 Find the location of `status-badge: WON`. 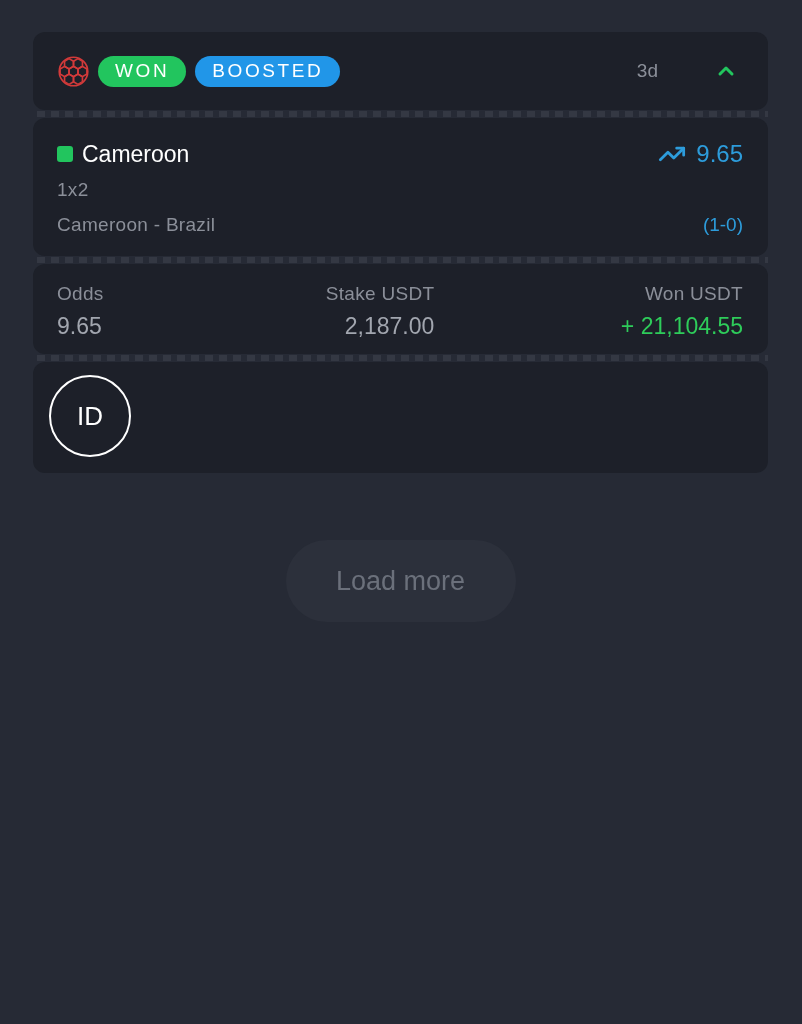

status-badge: WON is located at coordinates (142, 71).